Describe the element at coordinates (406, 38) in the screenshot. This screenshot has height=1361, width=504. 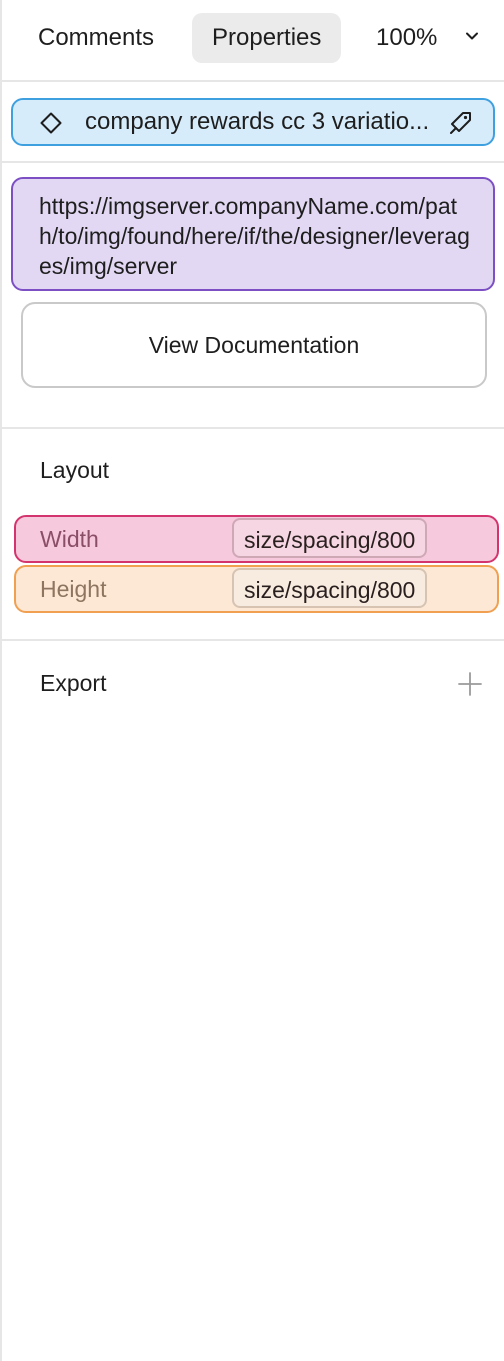
I see `zoom-level: 100%` at that location.